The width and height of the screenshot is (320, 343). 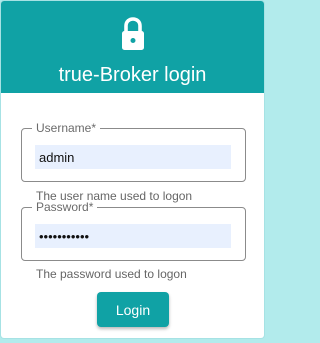 I want to click on password-label: Password*, so click(x=65, y=207).